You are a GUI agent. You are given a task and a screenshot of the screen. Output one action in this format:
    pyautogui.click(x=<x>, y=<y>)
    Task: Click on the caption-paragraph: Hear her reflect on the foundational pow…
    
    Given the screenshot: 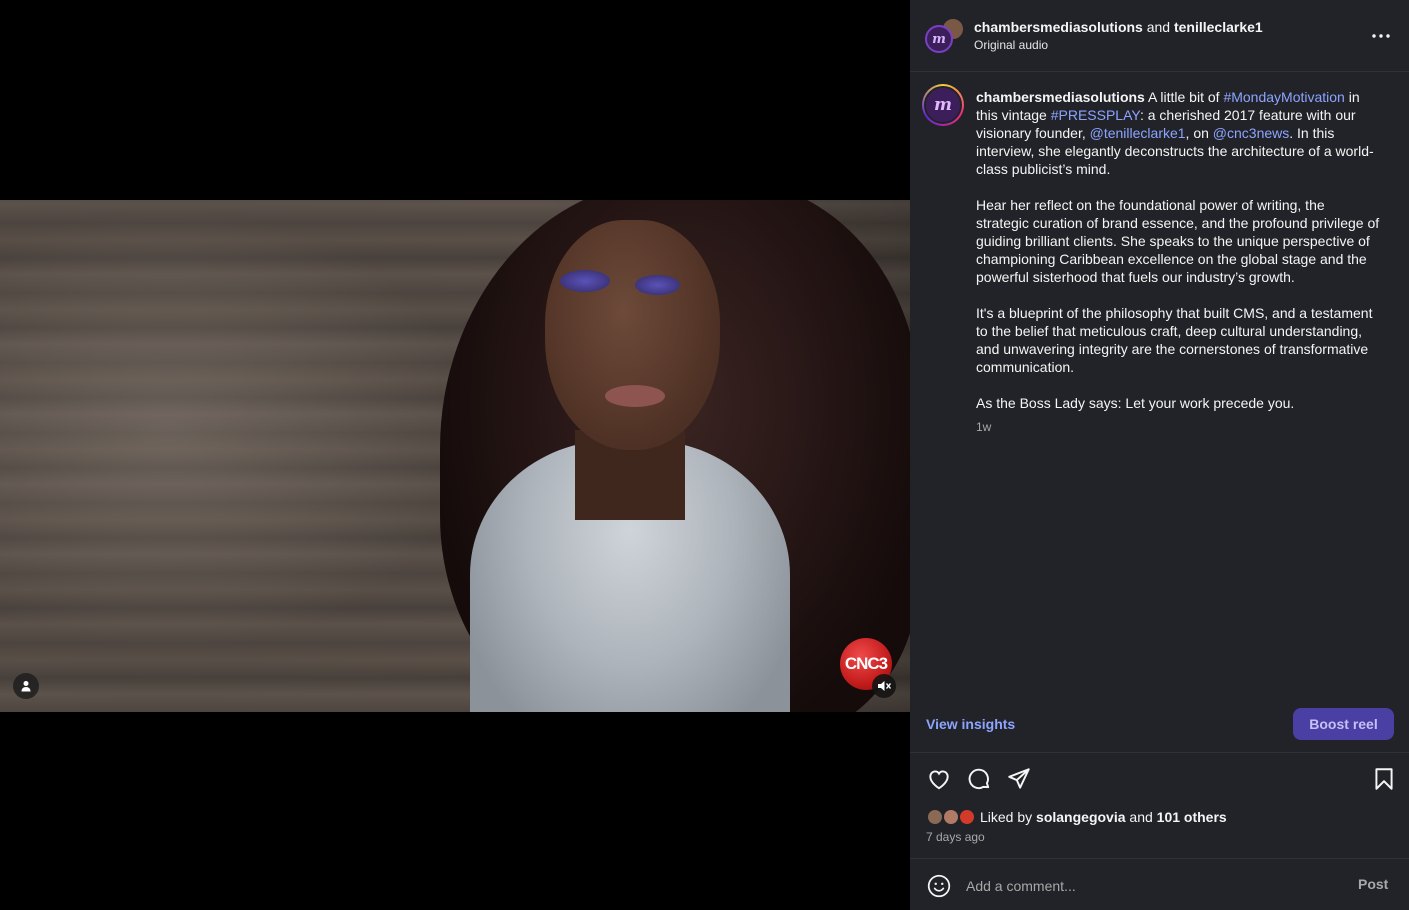 What is the action you would take?
    pyautogui.click(x=1178, y=241)
    